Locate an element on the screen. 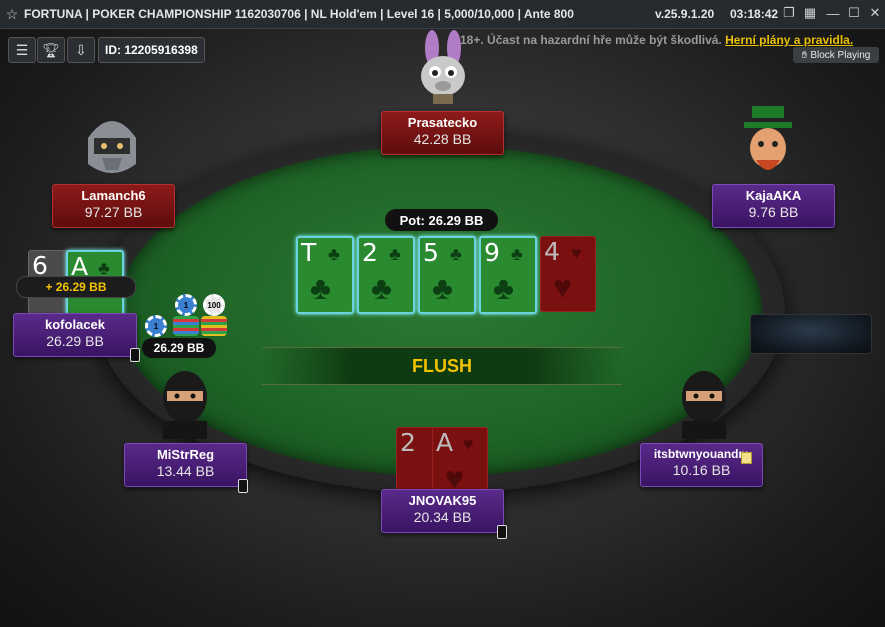 Image resolution: width=885 pixels, height=627 pixels. trophy-button: 🏆︎ is located at coordinates (51, 50).